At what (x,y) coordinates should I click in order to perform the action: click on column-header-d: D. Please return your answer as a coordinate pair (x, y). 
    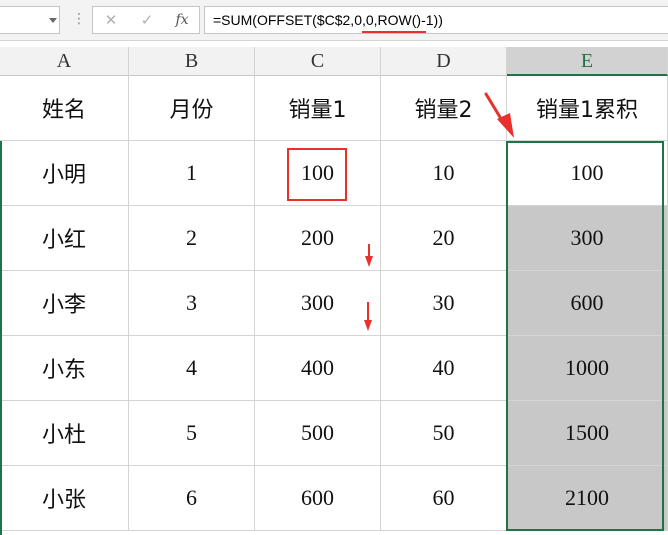
    Looking at the image, I should click on (444, 61).